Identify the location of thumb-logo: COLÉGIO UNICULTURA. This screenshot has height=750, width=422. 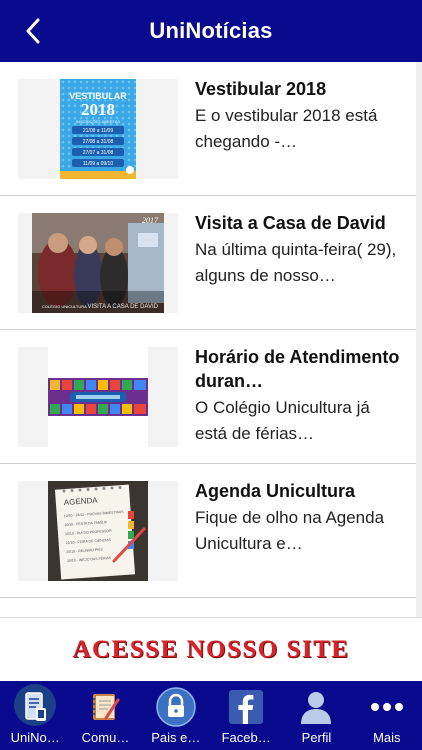
(64, 306).